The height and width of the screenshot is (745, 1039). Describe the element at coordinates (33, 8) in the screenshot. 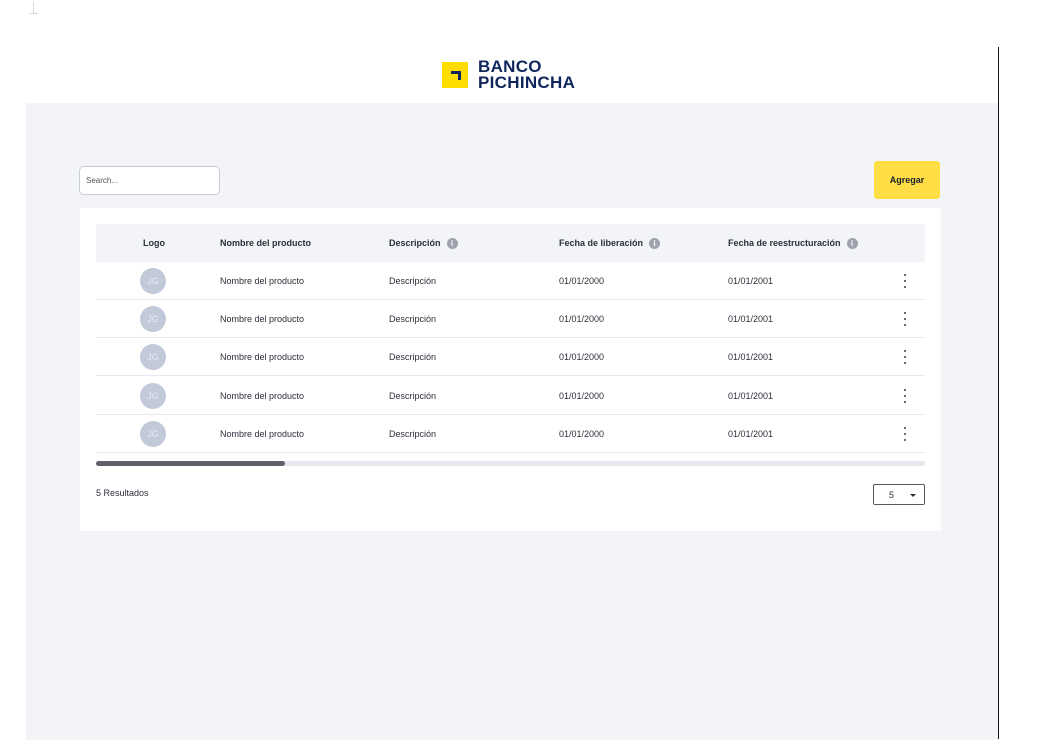

I see `text-cursor-icon` at that location.